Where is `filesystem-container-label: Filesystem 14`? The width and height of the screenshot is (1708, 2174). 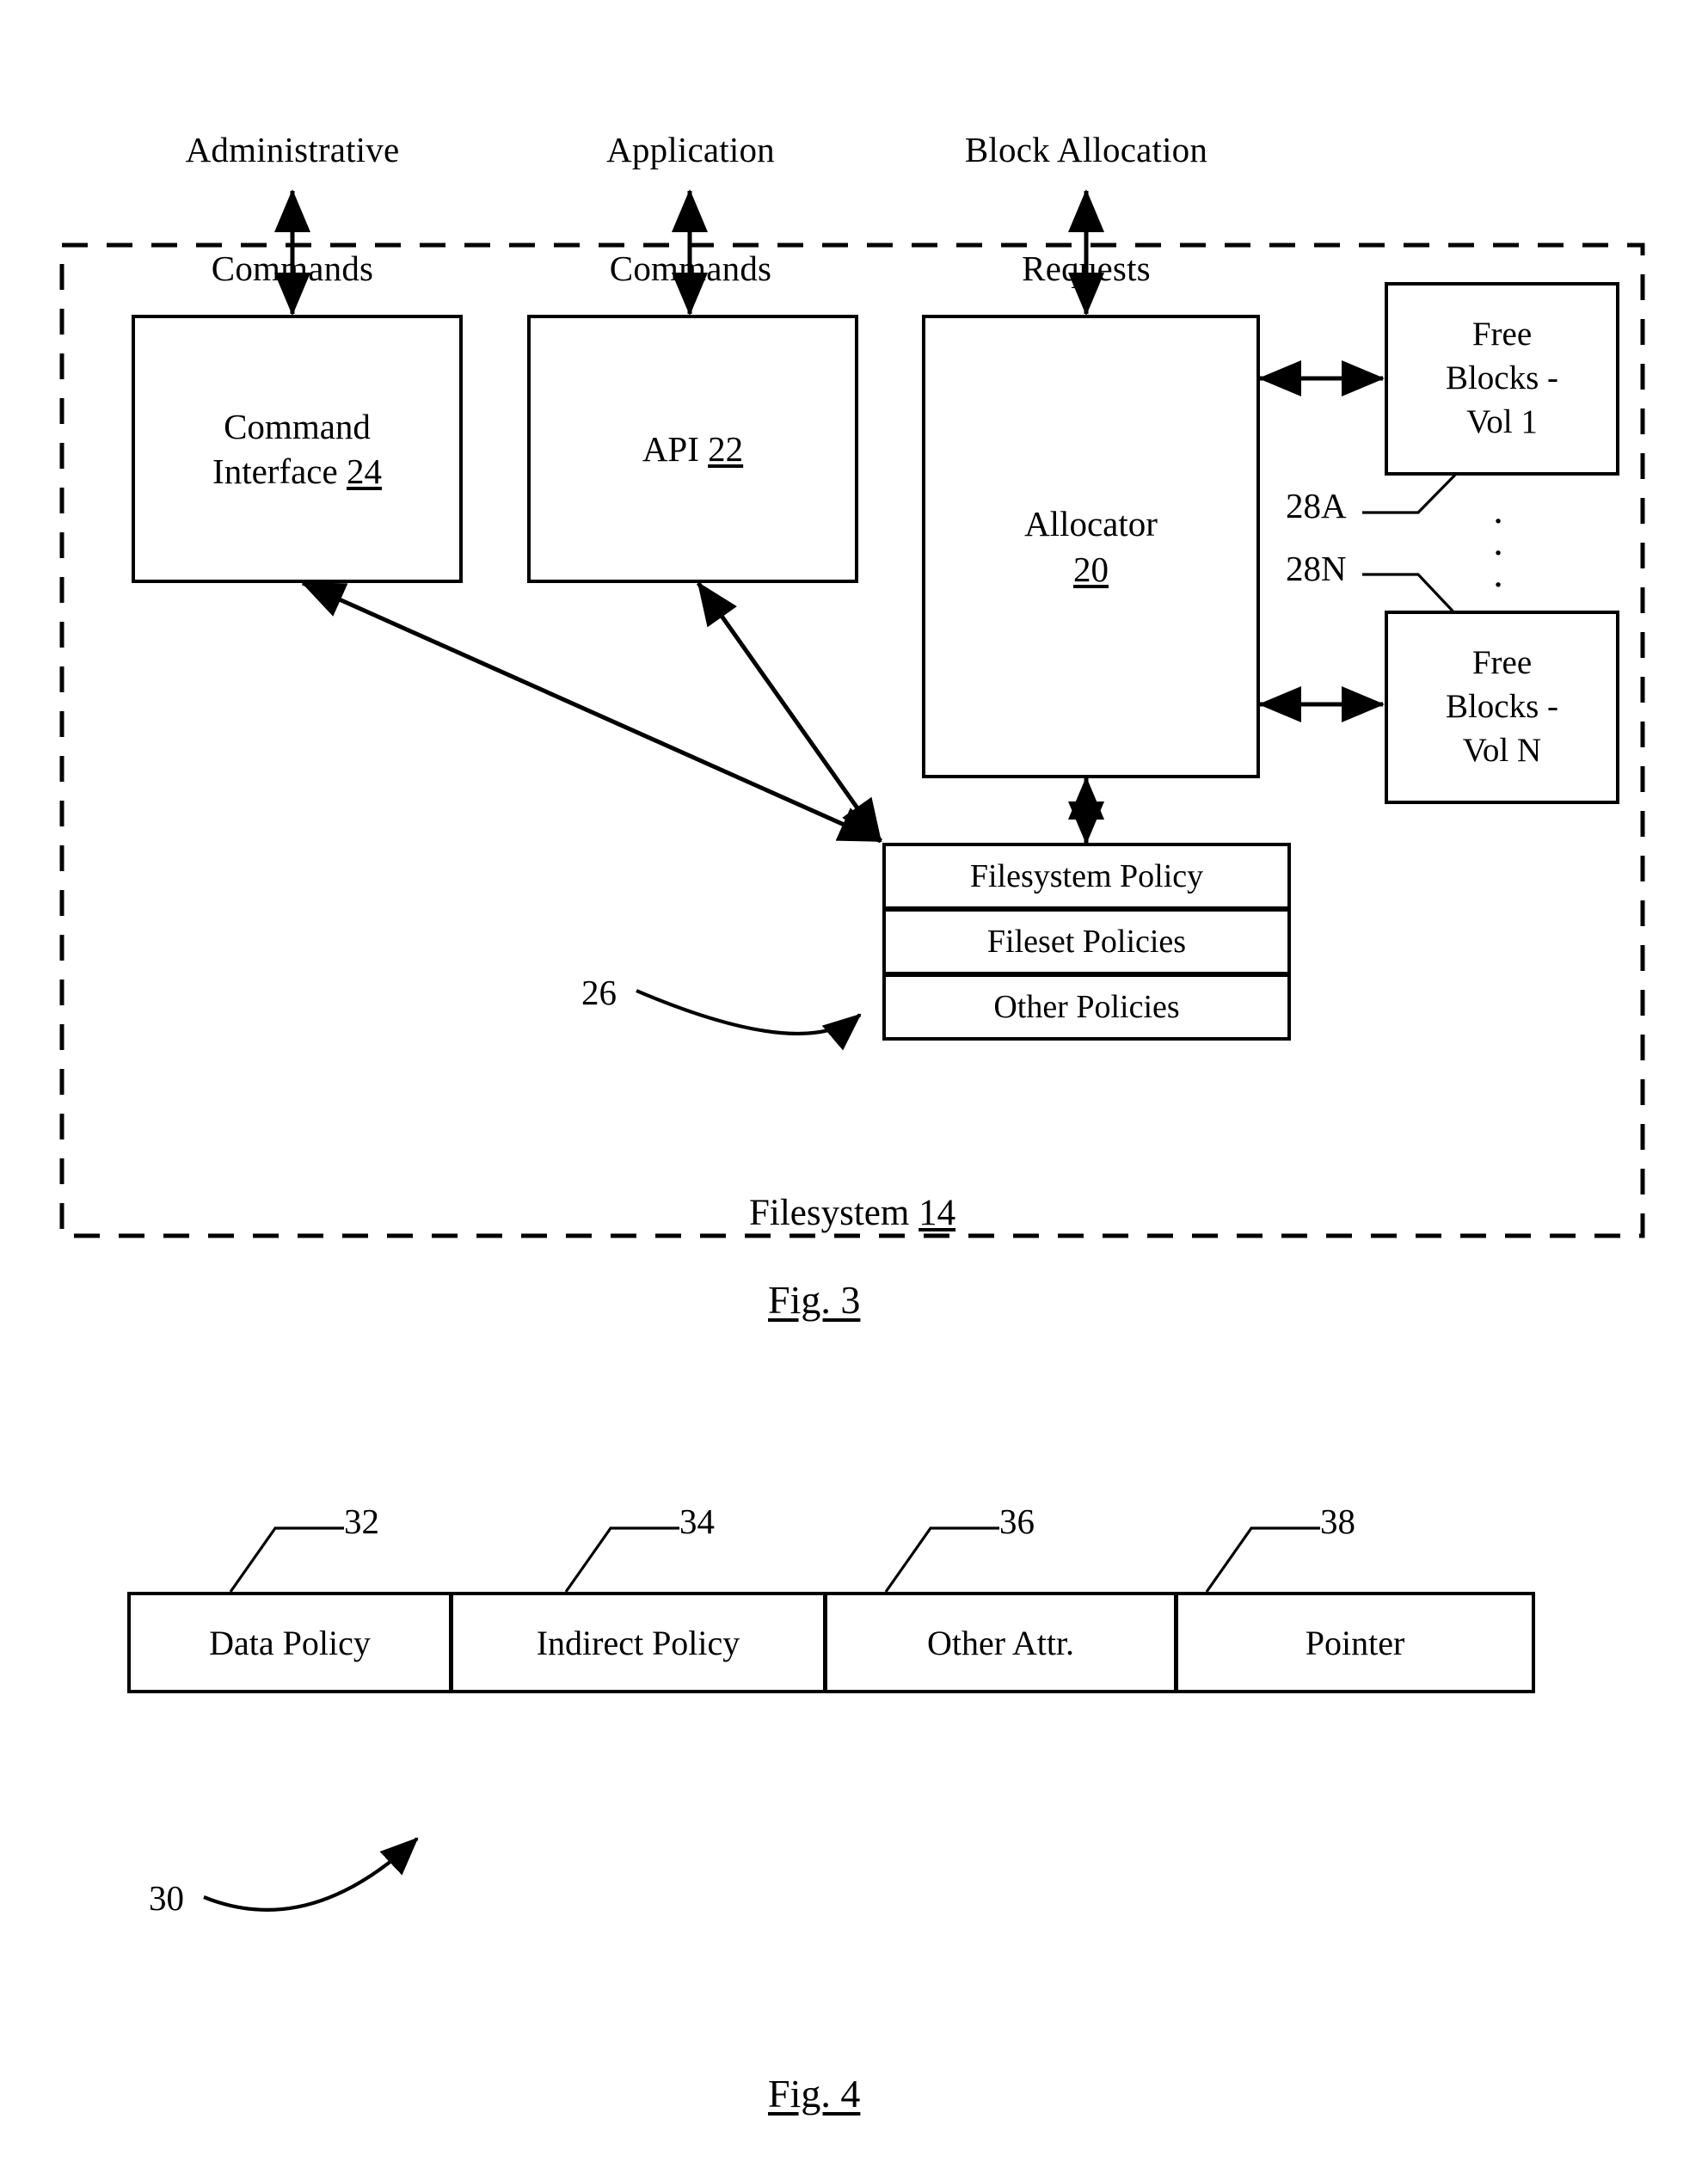
filesystem-container-label: Filesystem 14 is located at coordinates (834, 1213).